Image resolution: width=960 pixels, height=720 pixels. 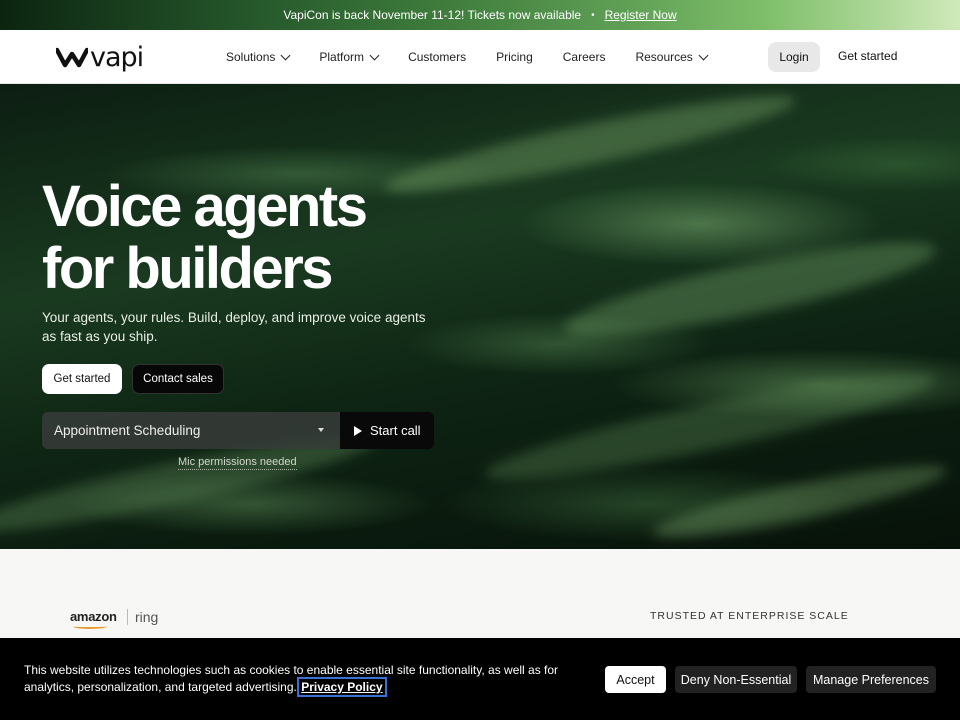 I want to click on nav-resources-label: Resources, so click(x=664, y=57).